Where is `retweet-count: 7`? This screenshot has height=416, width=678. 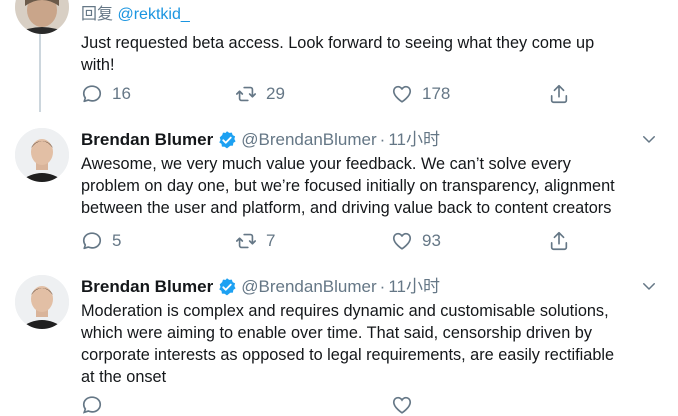 retweet-count: 7 is located at coordinates (271, 240).